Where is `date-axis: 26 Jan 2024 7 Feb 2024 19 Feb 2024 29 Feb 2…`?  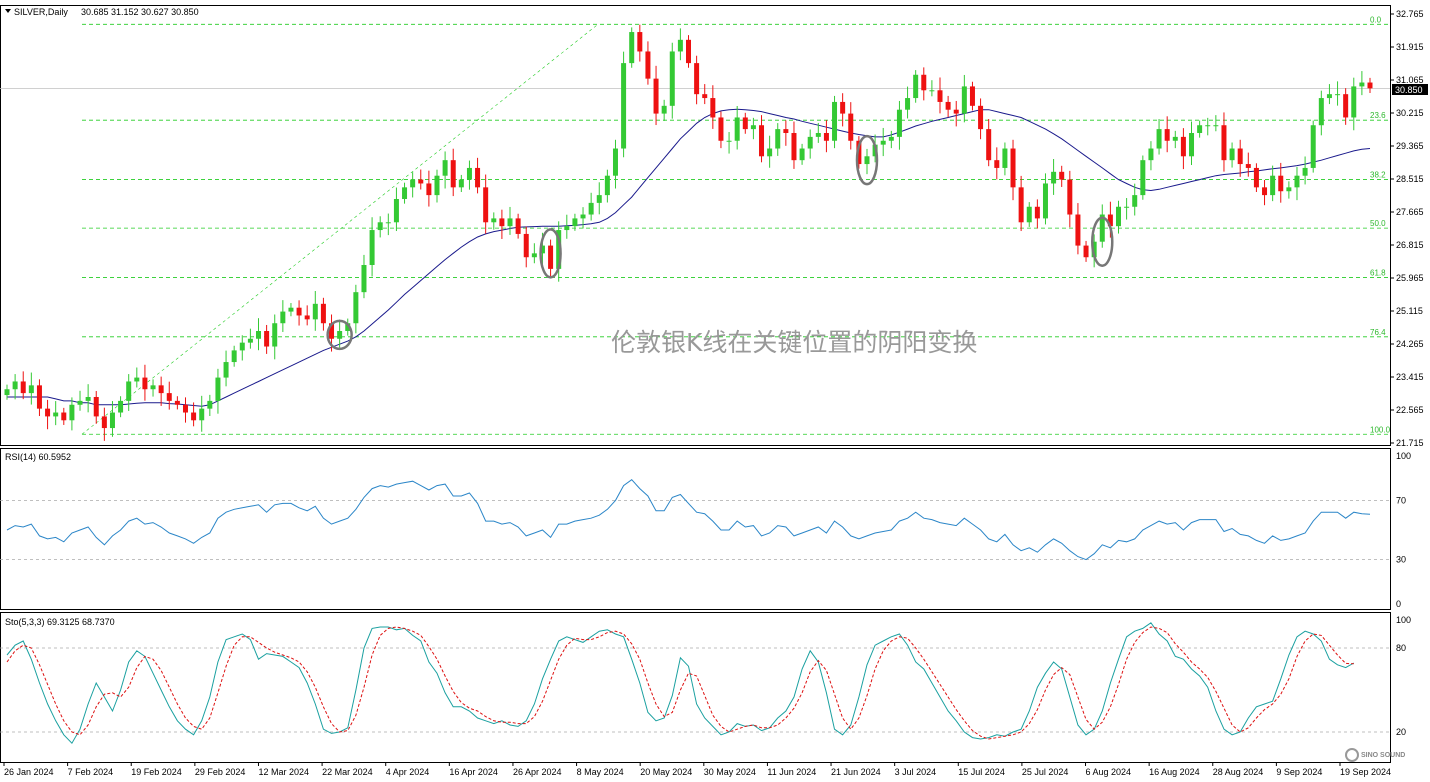 date-axis: 26 Jan 2024 7 Feb 2024 19 Feb 2024 29 Feb 2… is located at coordinates (697, 769).